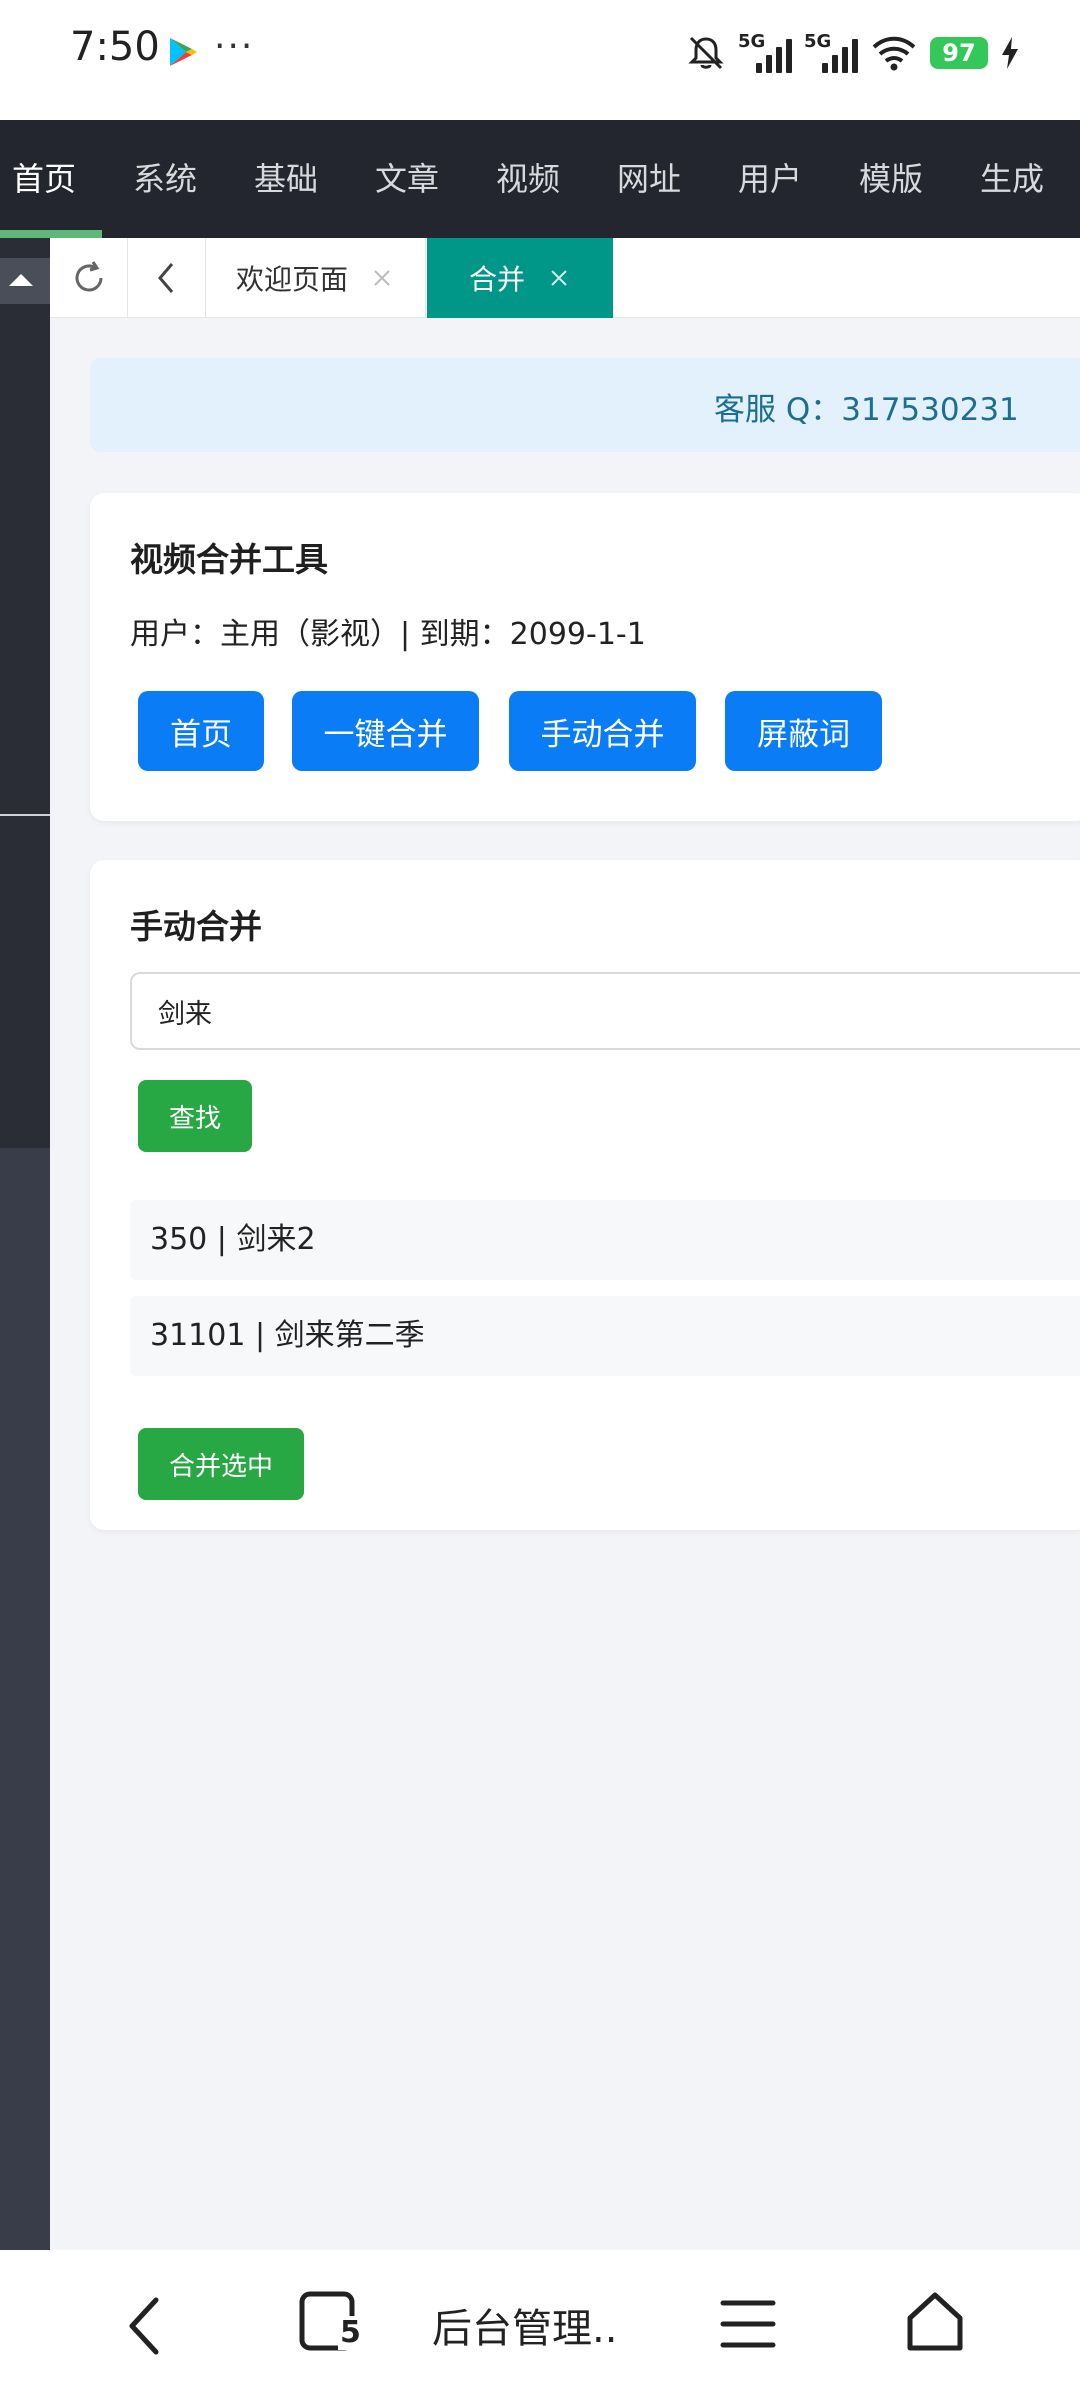 Image resolution: width=1080 pixels, height=2401 pixels. What do you see at coordinates (605, 1336) in the screenshot?
I see `result-item: 31101 | 剑来第二季` at bounding box center [605, 1336].